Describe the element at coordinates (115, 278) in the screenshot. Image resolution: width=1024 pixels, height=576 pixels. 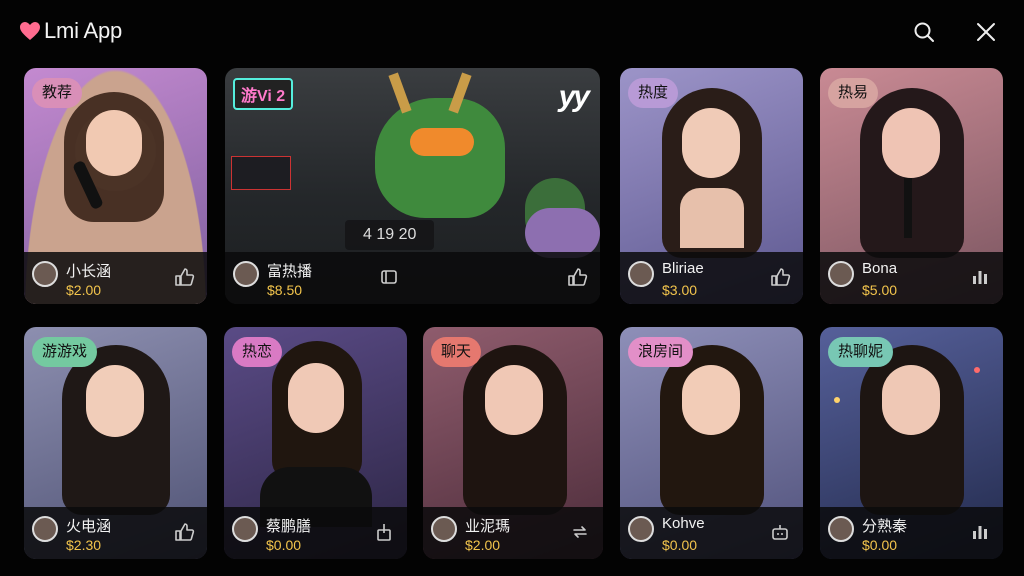
I see `card-info-bar: 小长涵 $2.00` at that location.